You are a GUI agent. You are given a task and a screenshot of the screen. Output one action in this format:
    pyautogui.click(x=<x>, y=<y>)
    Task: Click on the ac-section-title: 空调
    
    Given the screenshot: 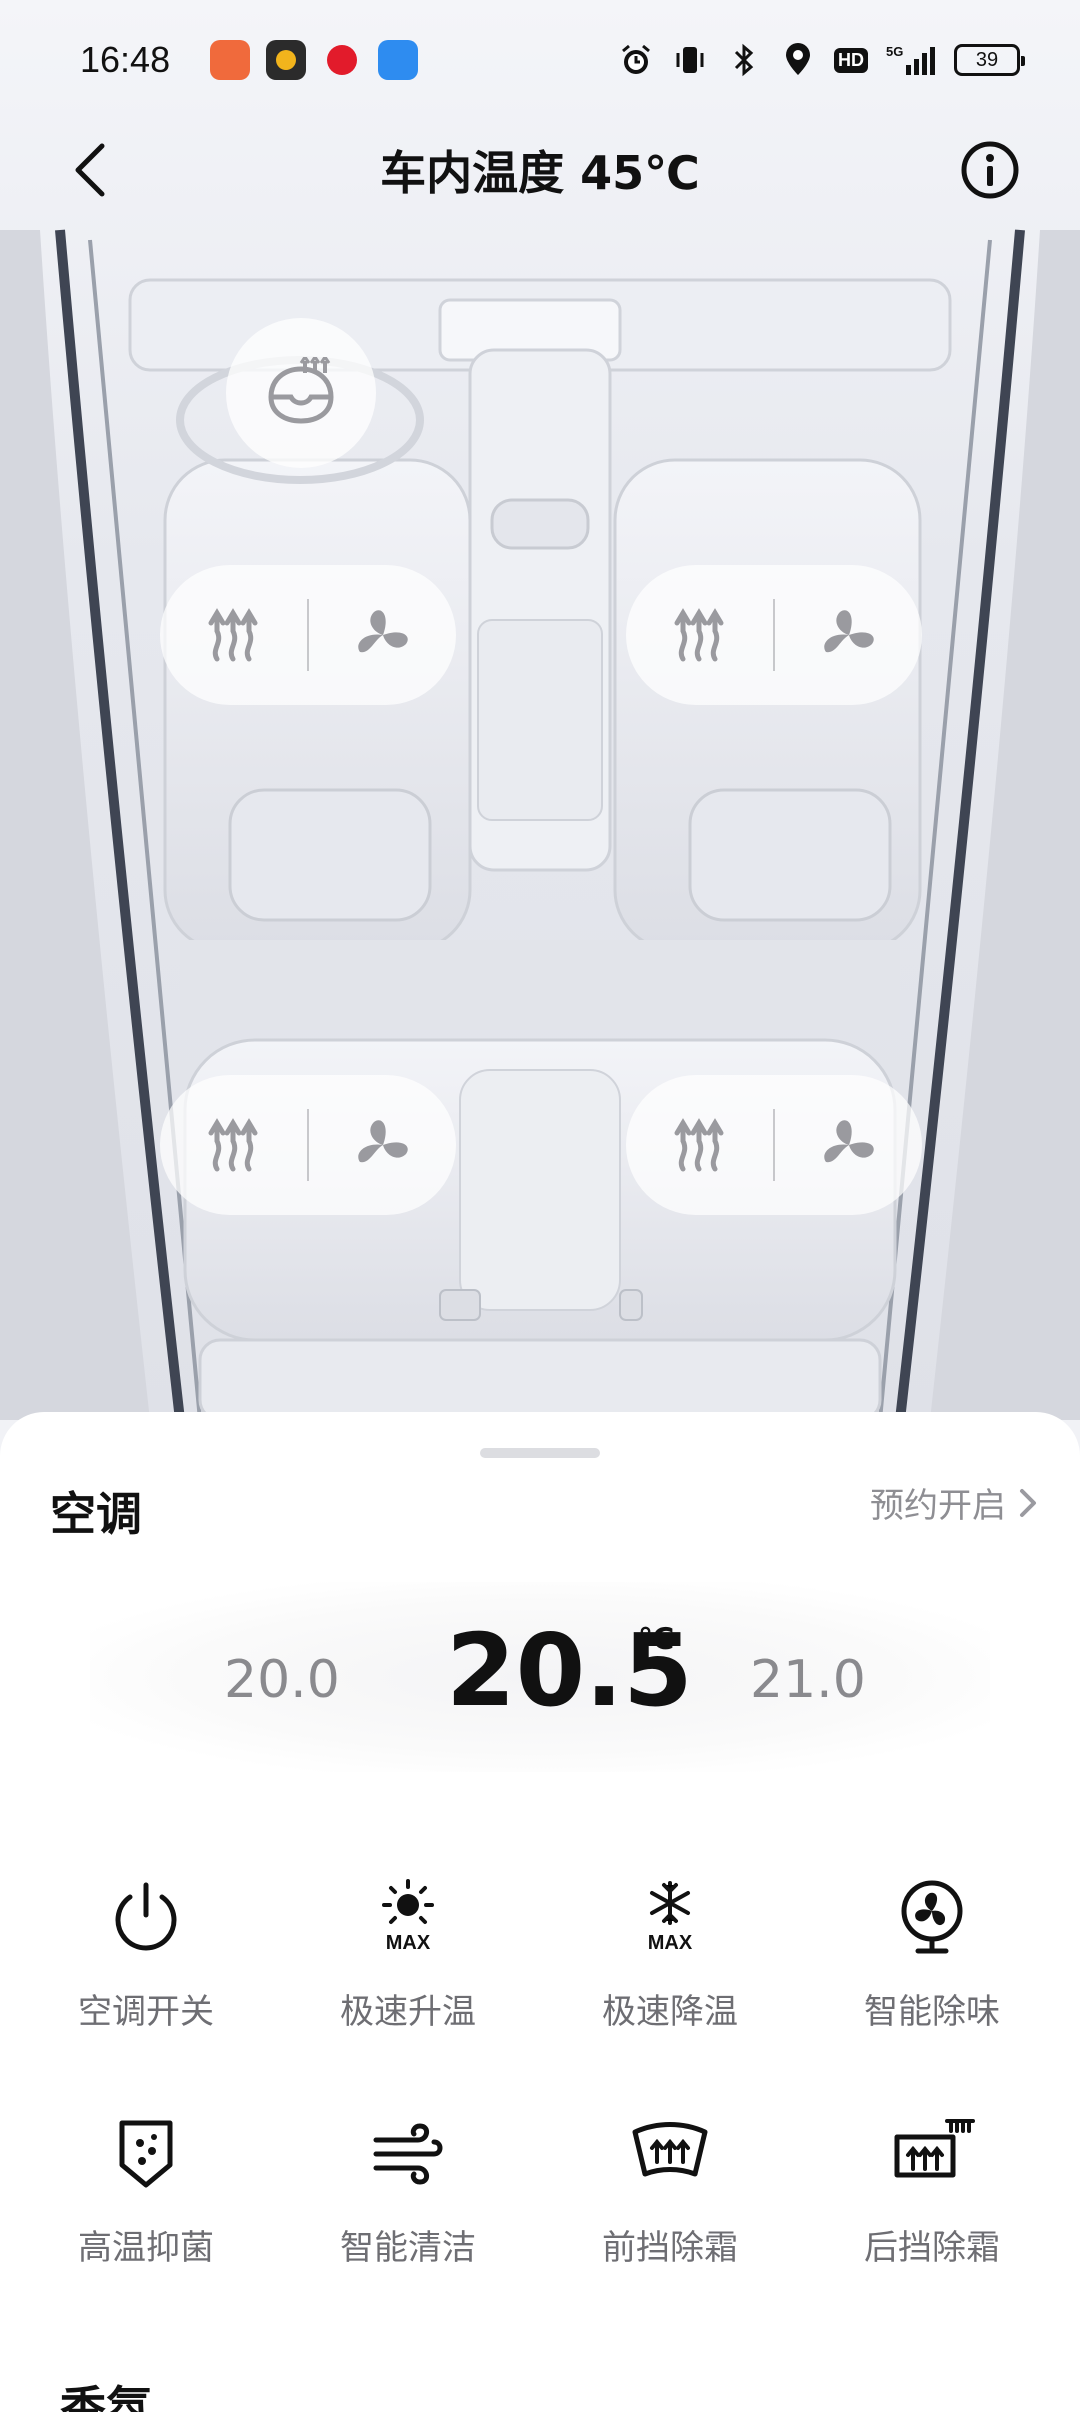 What is the action you would take?
    pyautogui.click(x=96, y=1514)
    